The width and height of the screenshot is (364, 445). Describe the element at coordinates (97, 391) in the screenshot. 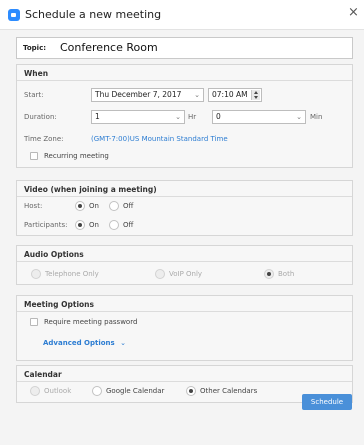

I see `calendar-google-radio` at that location.